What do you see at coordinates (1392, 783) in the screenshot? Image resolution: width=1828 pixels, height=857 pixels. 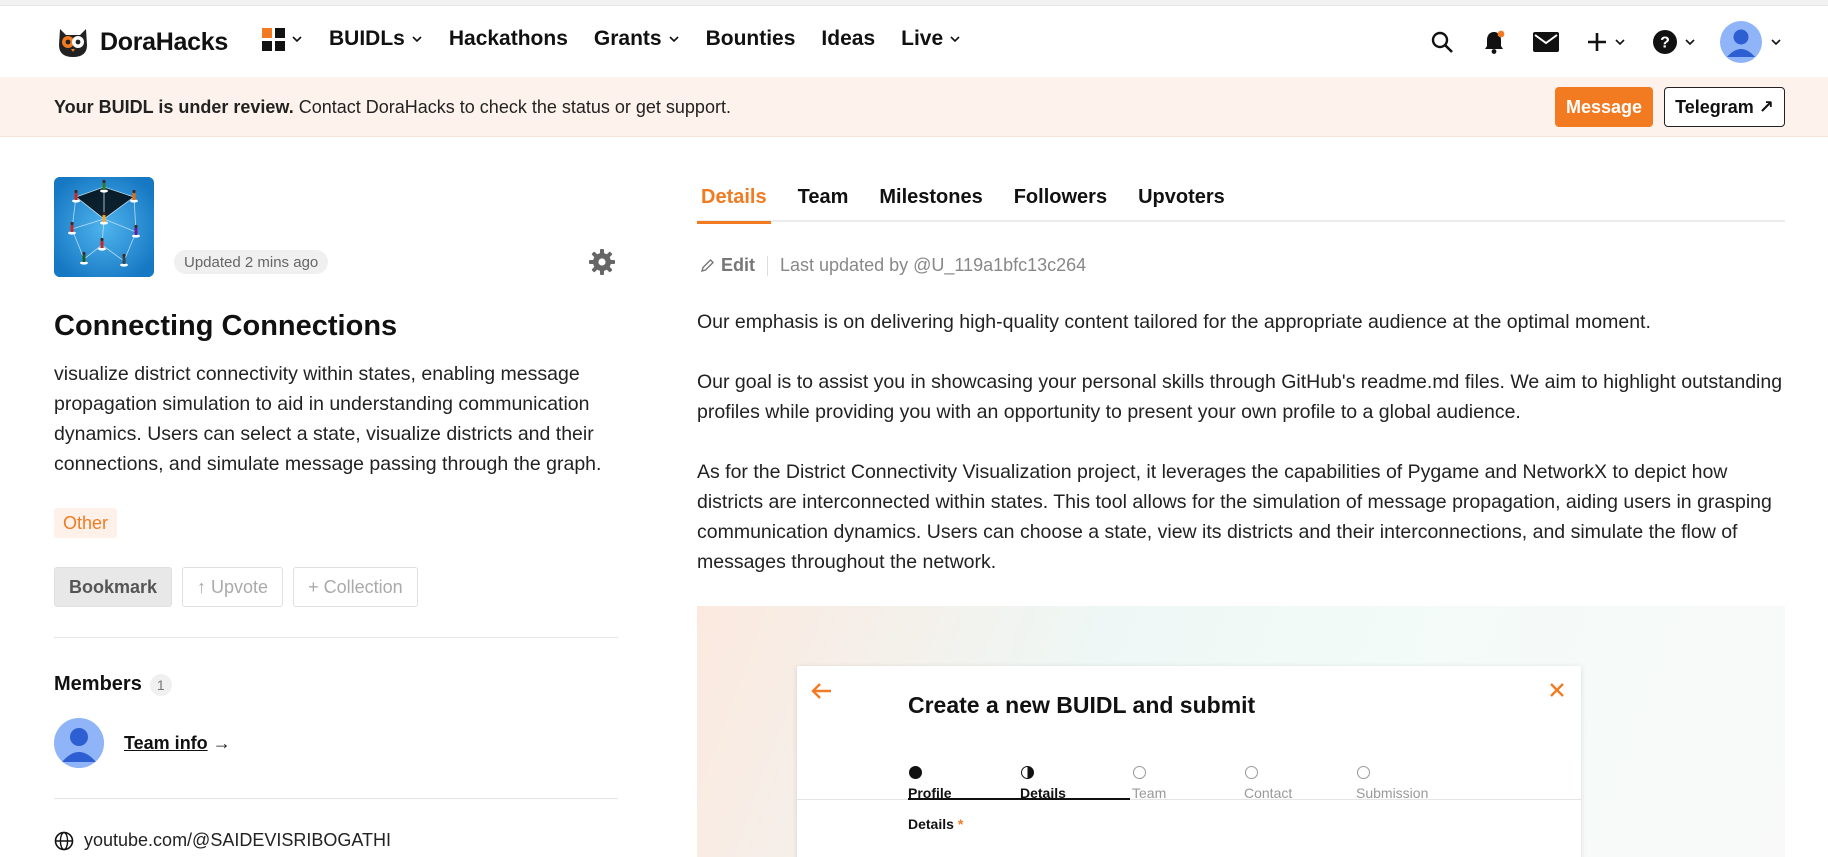 I see `step-submission: Submission` at bounding box center [1392, 783].